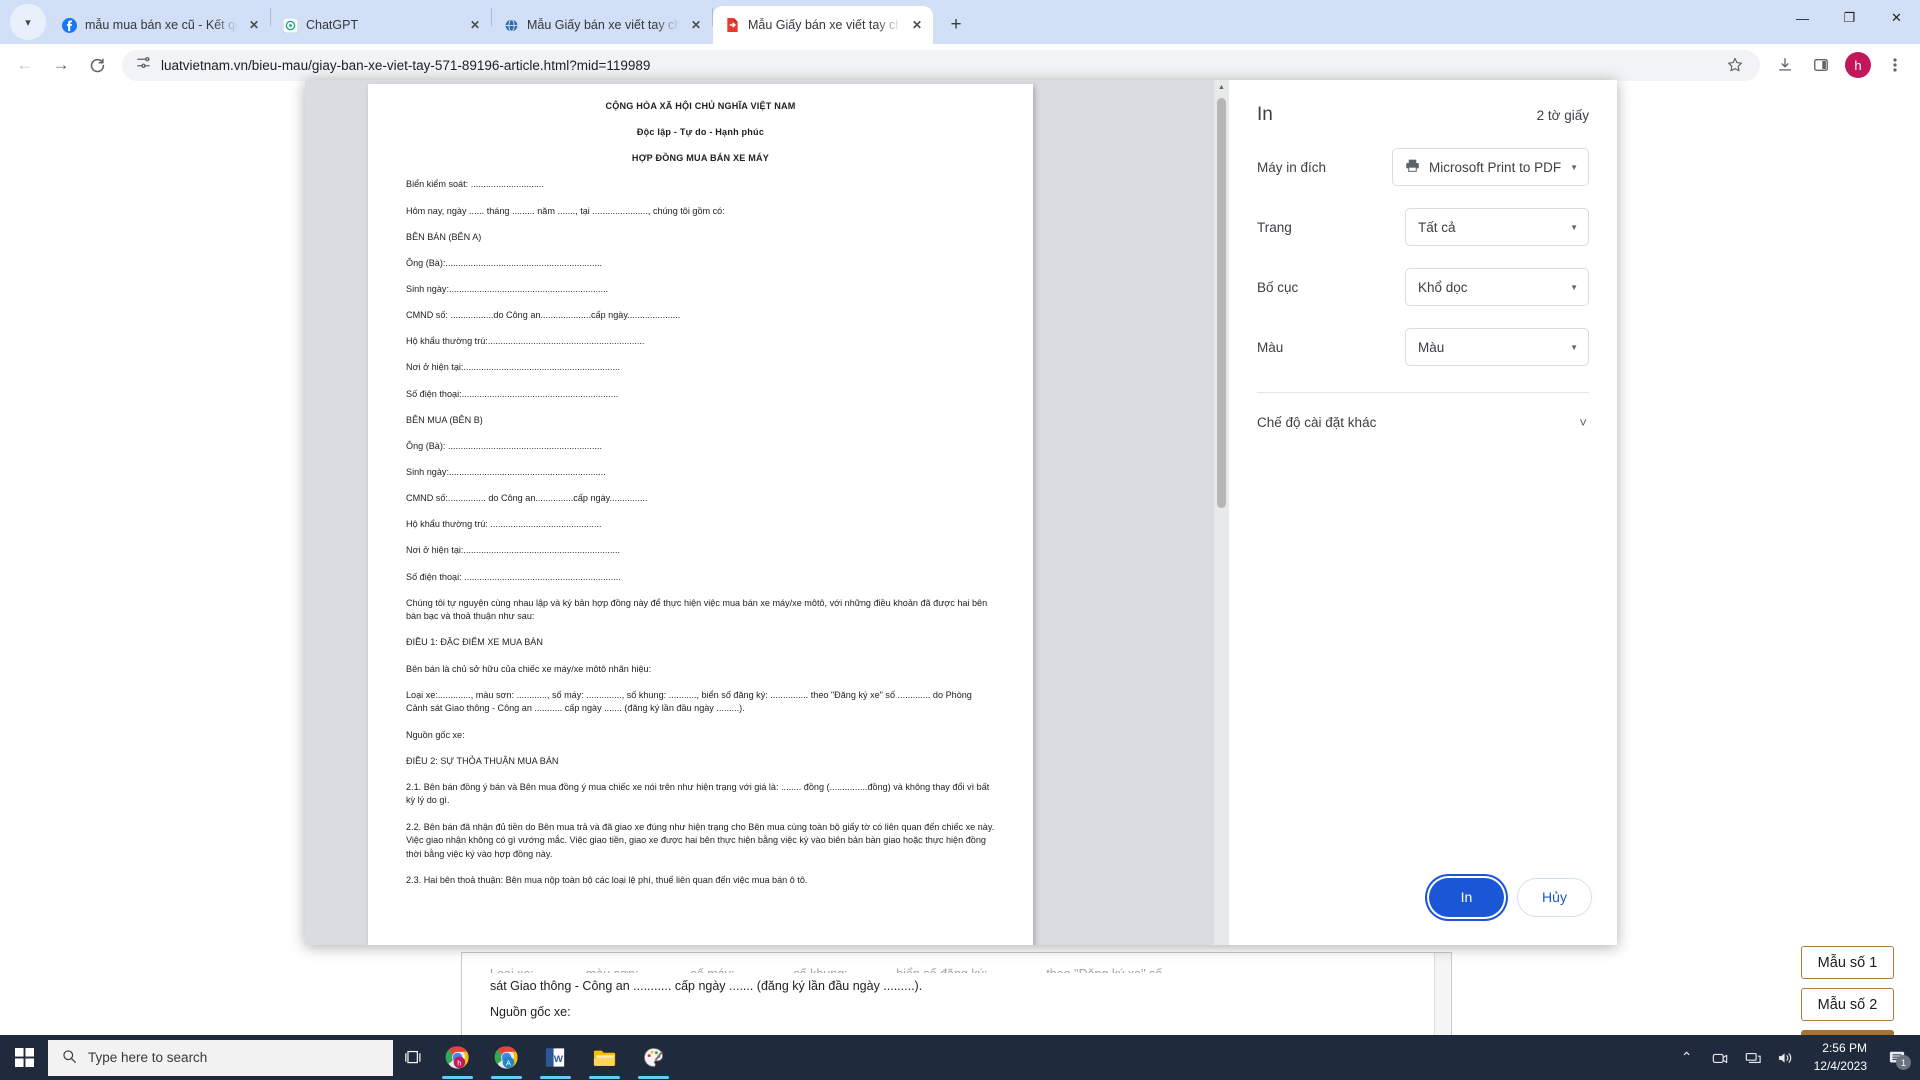  What do you see at coordinates (1858, 65) in the screenshot?
I see `avatar: h` at bounding box center [1858, 65].